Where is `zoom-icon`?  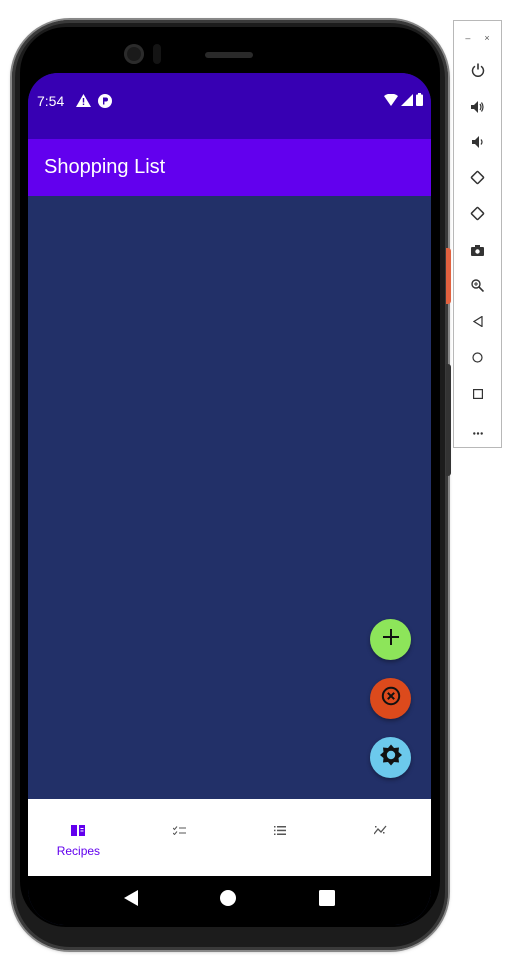
zoom-icon is located at coordinates (478, 287).